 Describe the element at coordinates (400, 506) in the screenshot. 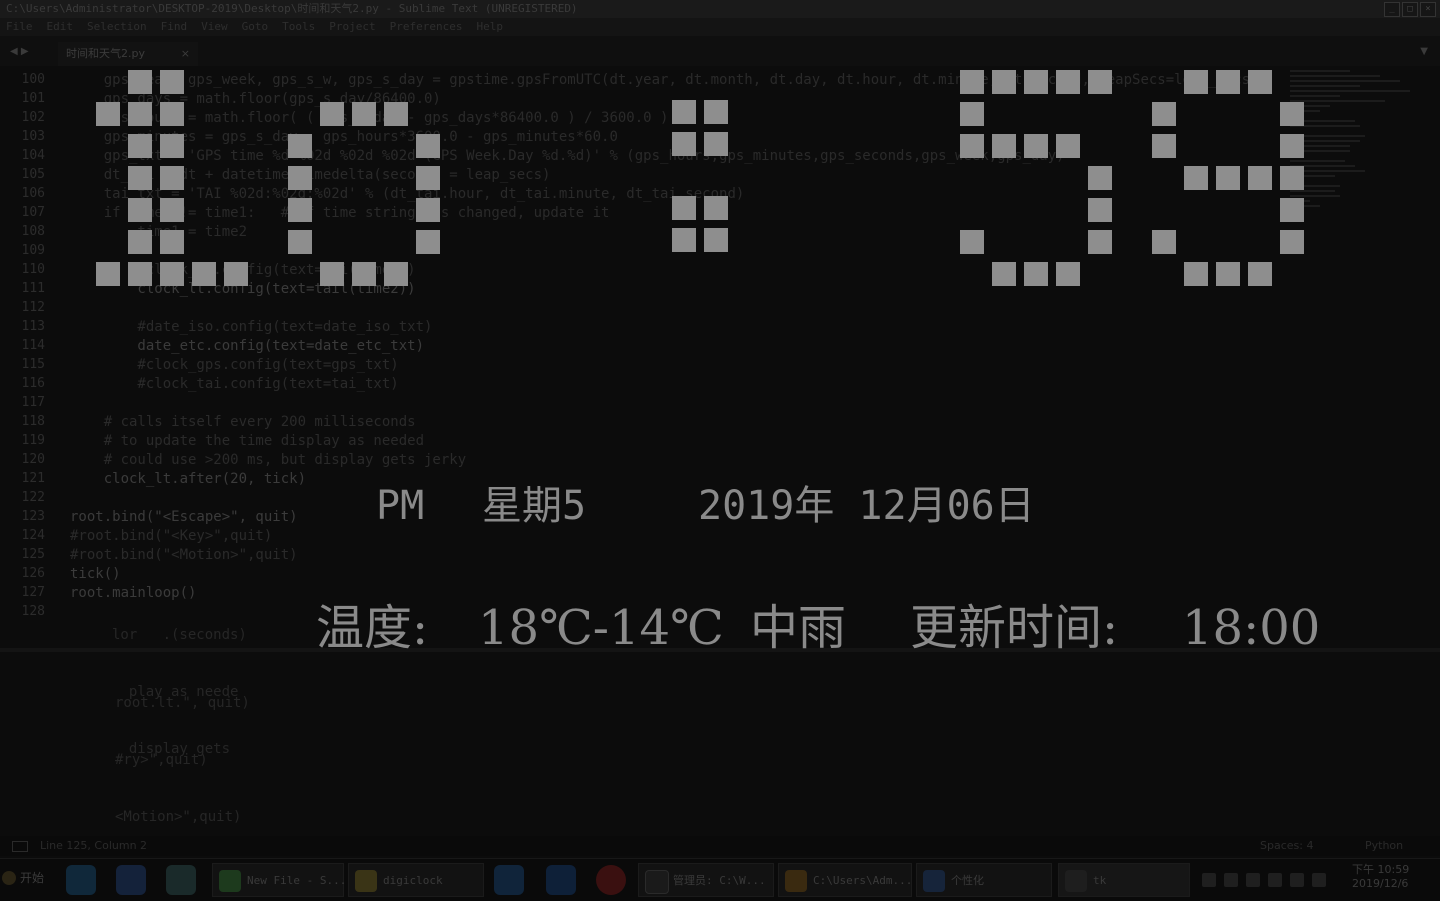

I see `ampm-label: PM` at that location.